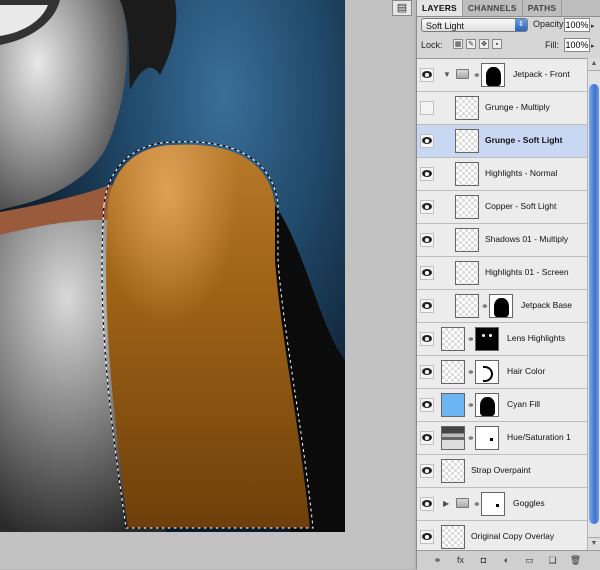  Describe the element at coordinates (502, 108) in the screenshot. I see `layer-row: Grunge - Multiply` at that location.